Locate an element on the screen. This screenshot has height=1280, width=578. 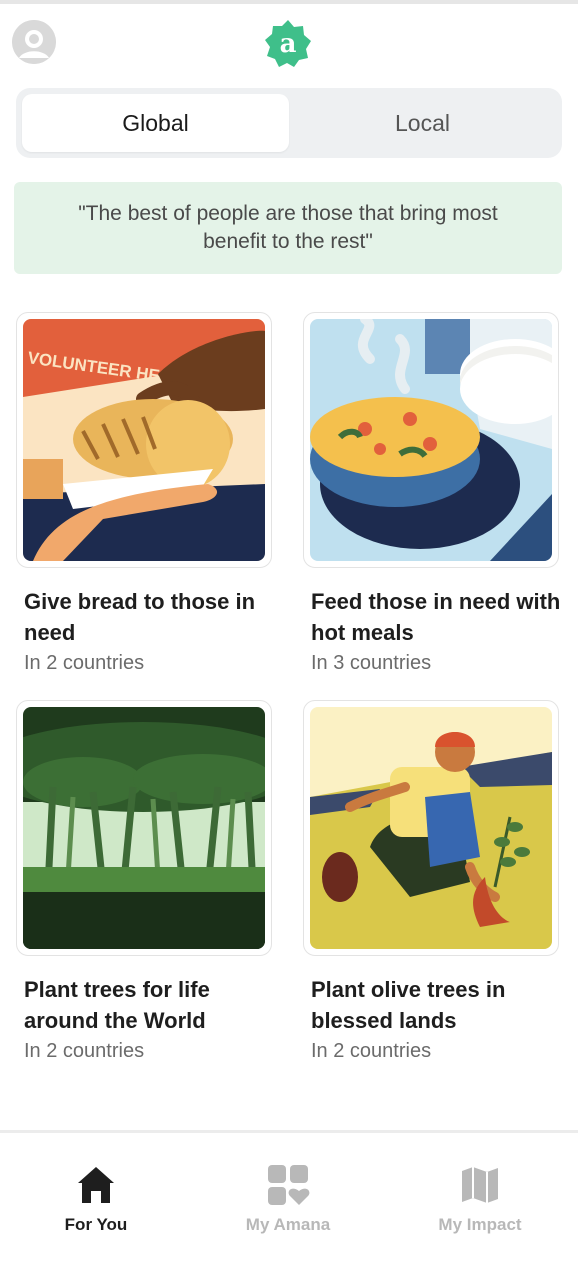
app-header: a is located at coordinates (289, 44).